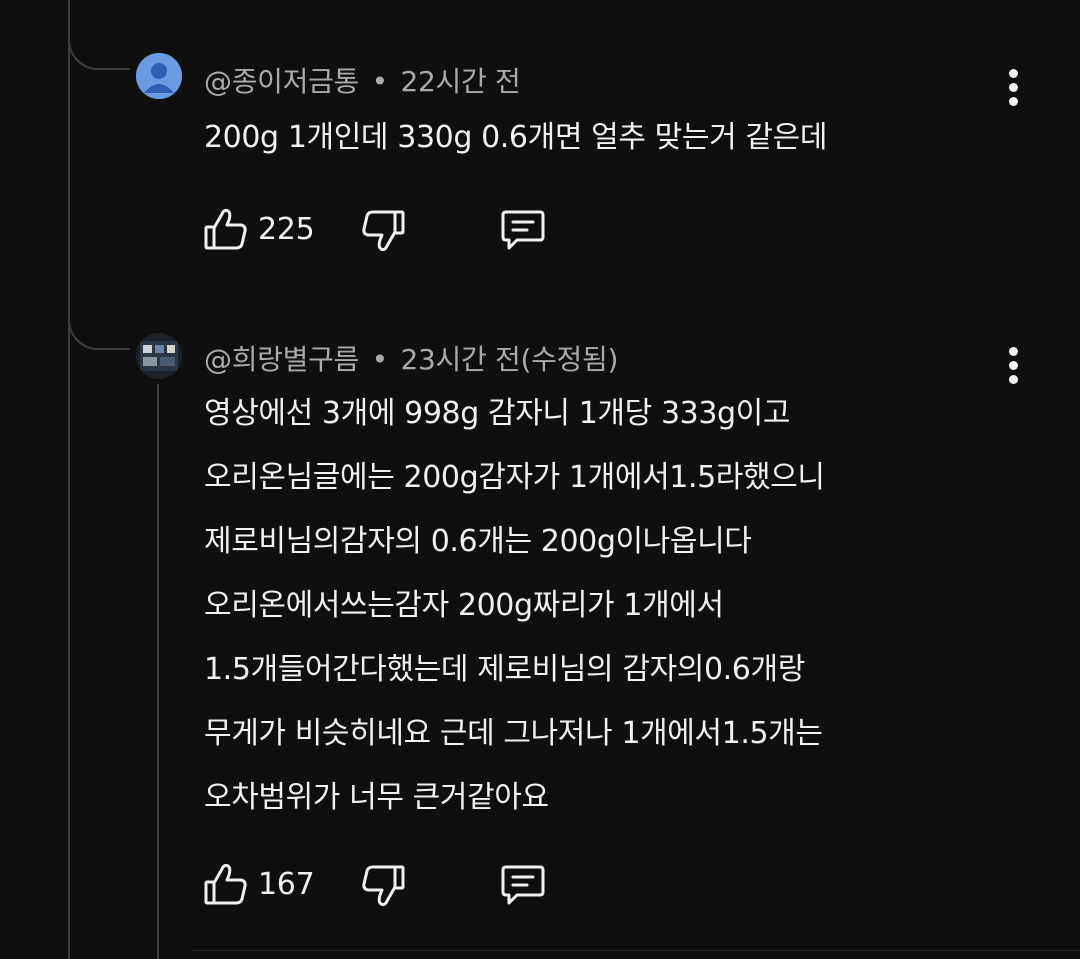 This screenshot has width=1080, height=959. I want to click on comment-text: 200g 1개인데 330g 0.6개면 얼추 맞는거 같은데, so click(515, 138).